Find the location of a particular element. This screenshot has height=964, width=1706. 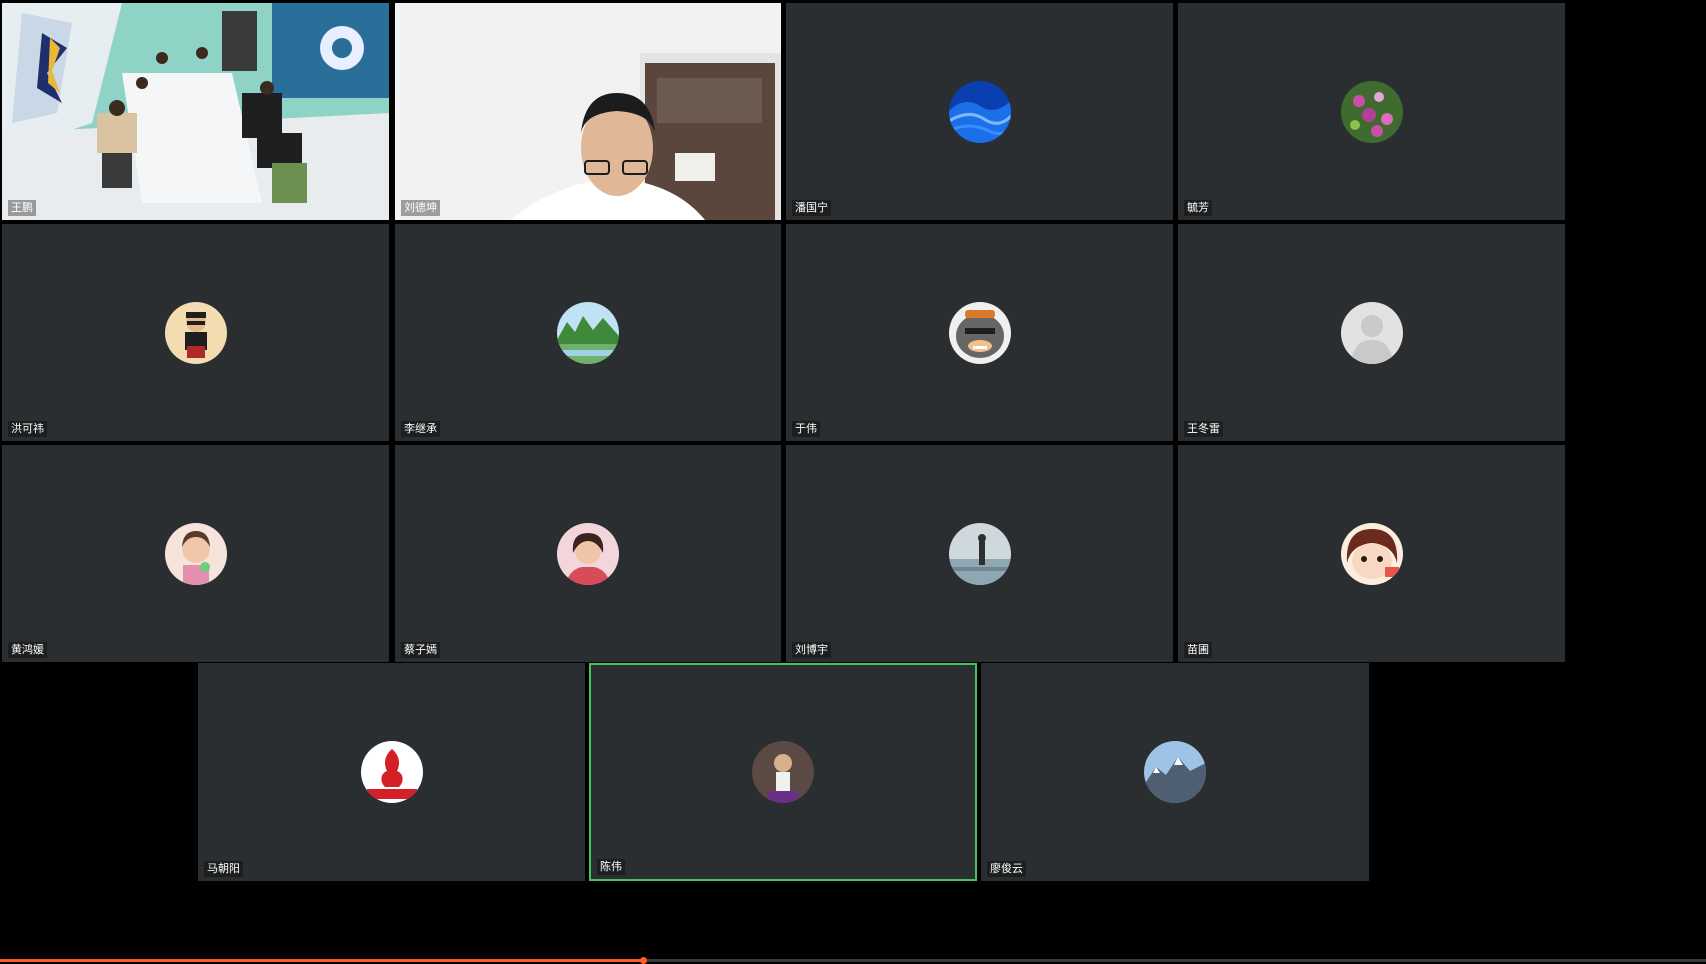

lake-figure-icon is located at coordinates (979, 553).